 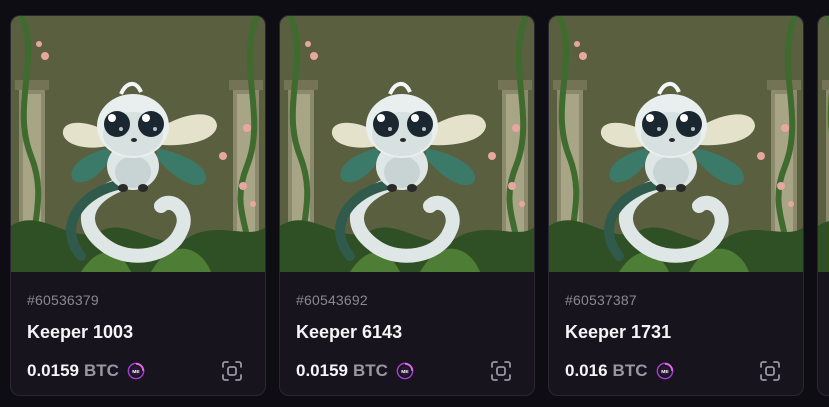 I want to click on card-details: #60536379 Keeper 1003 0.0159 BTC, so click(x=138, y=334).